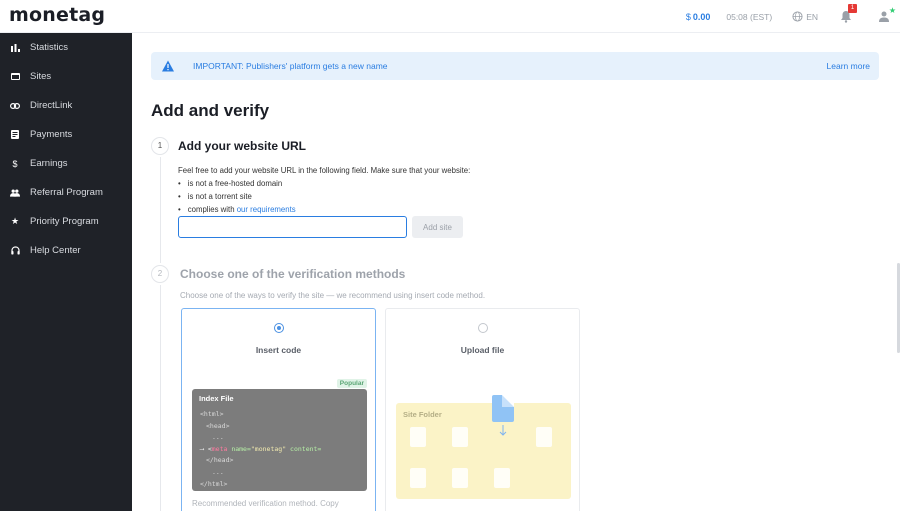  Describe the element at coordinates (688, 16) in the screenshot. I see `currency-symbol: $` at that location.